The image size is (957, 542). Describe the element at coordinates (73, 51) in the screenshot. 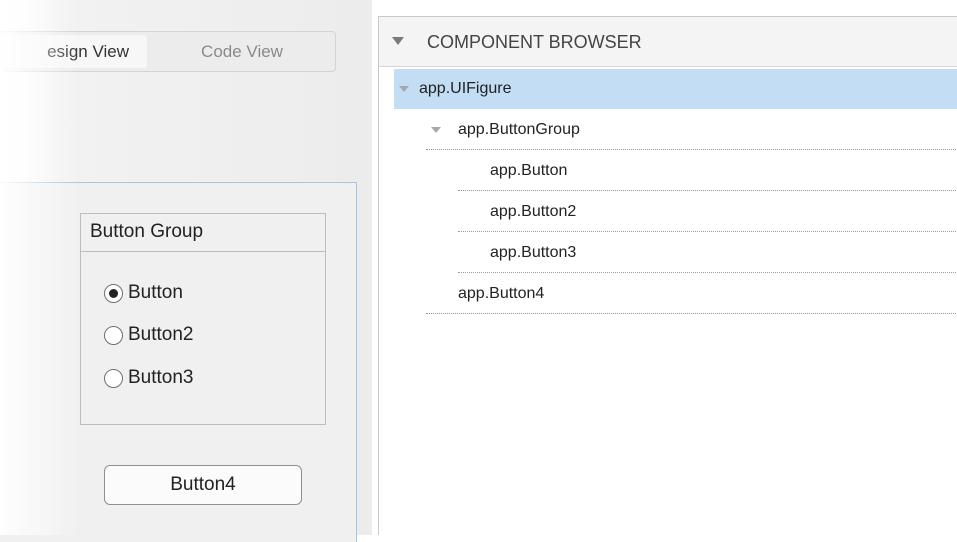

I see `design-view-tab: esign View` at that location.